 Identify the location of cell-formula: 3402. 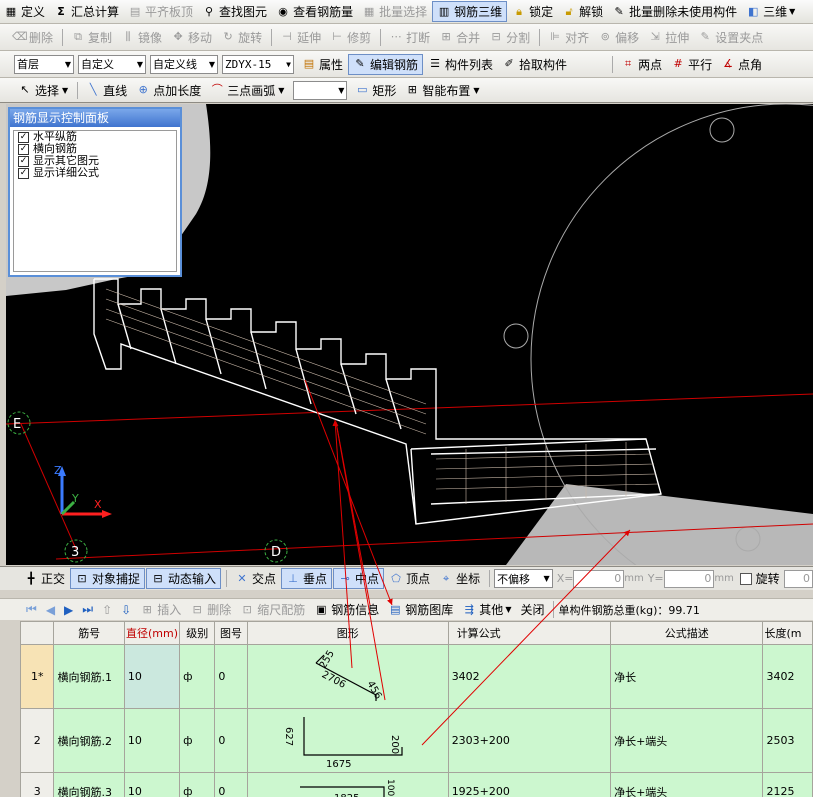
(529, 676).